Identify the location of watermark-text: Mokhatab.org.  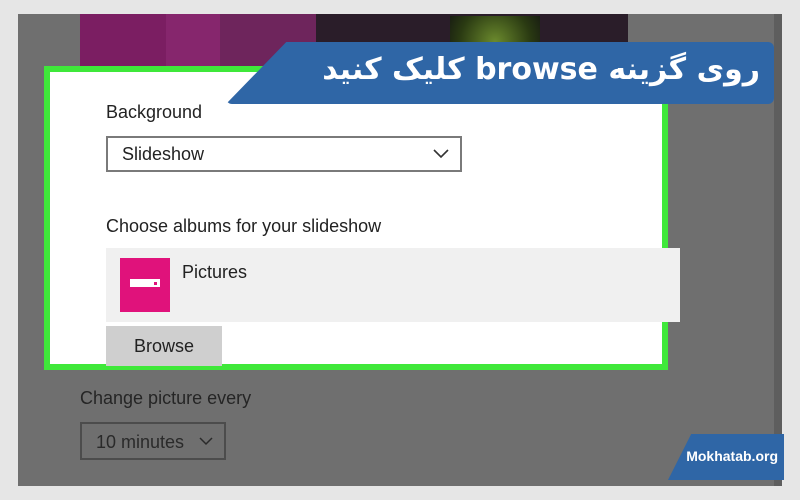
(732, 456).